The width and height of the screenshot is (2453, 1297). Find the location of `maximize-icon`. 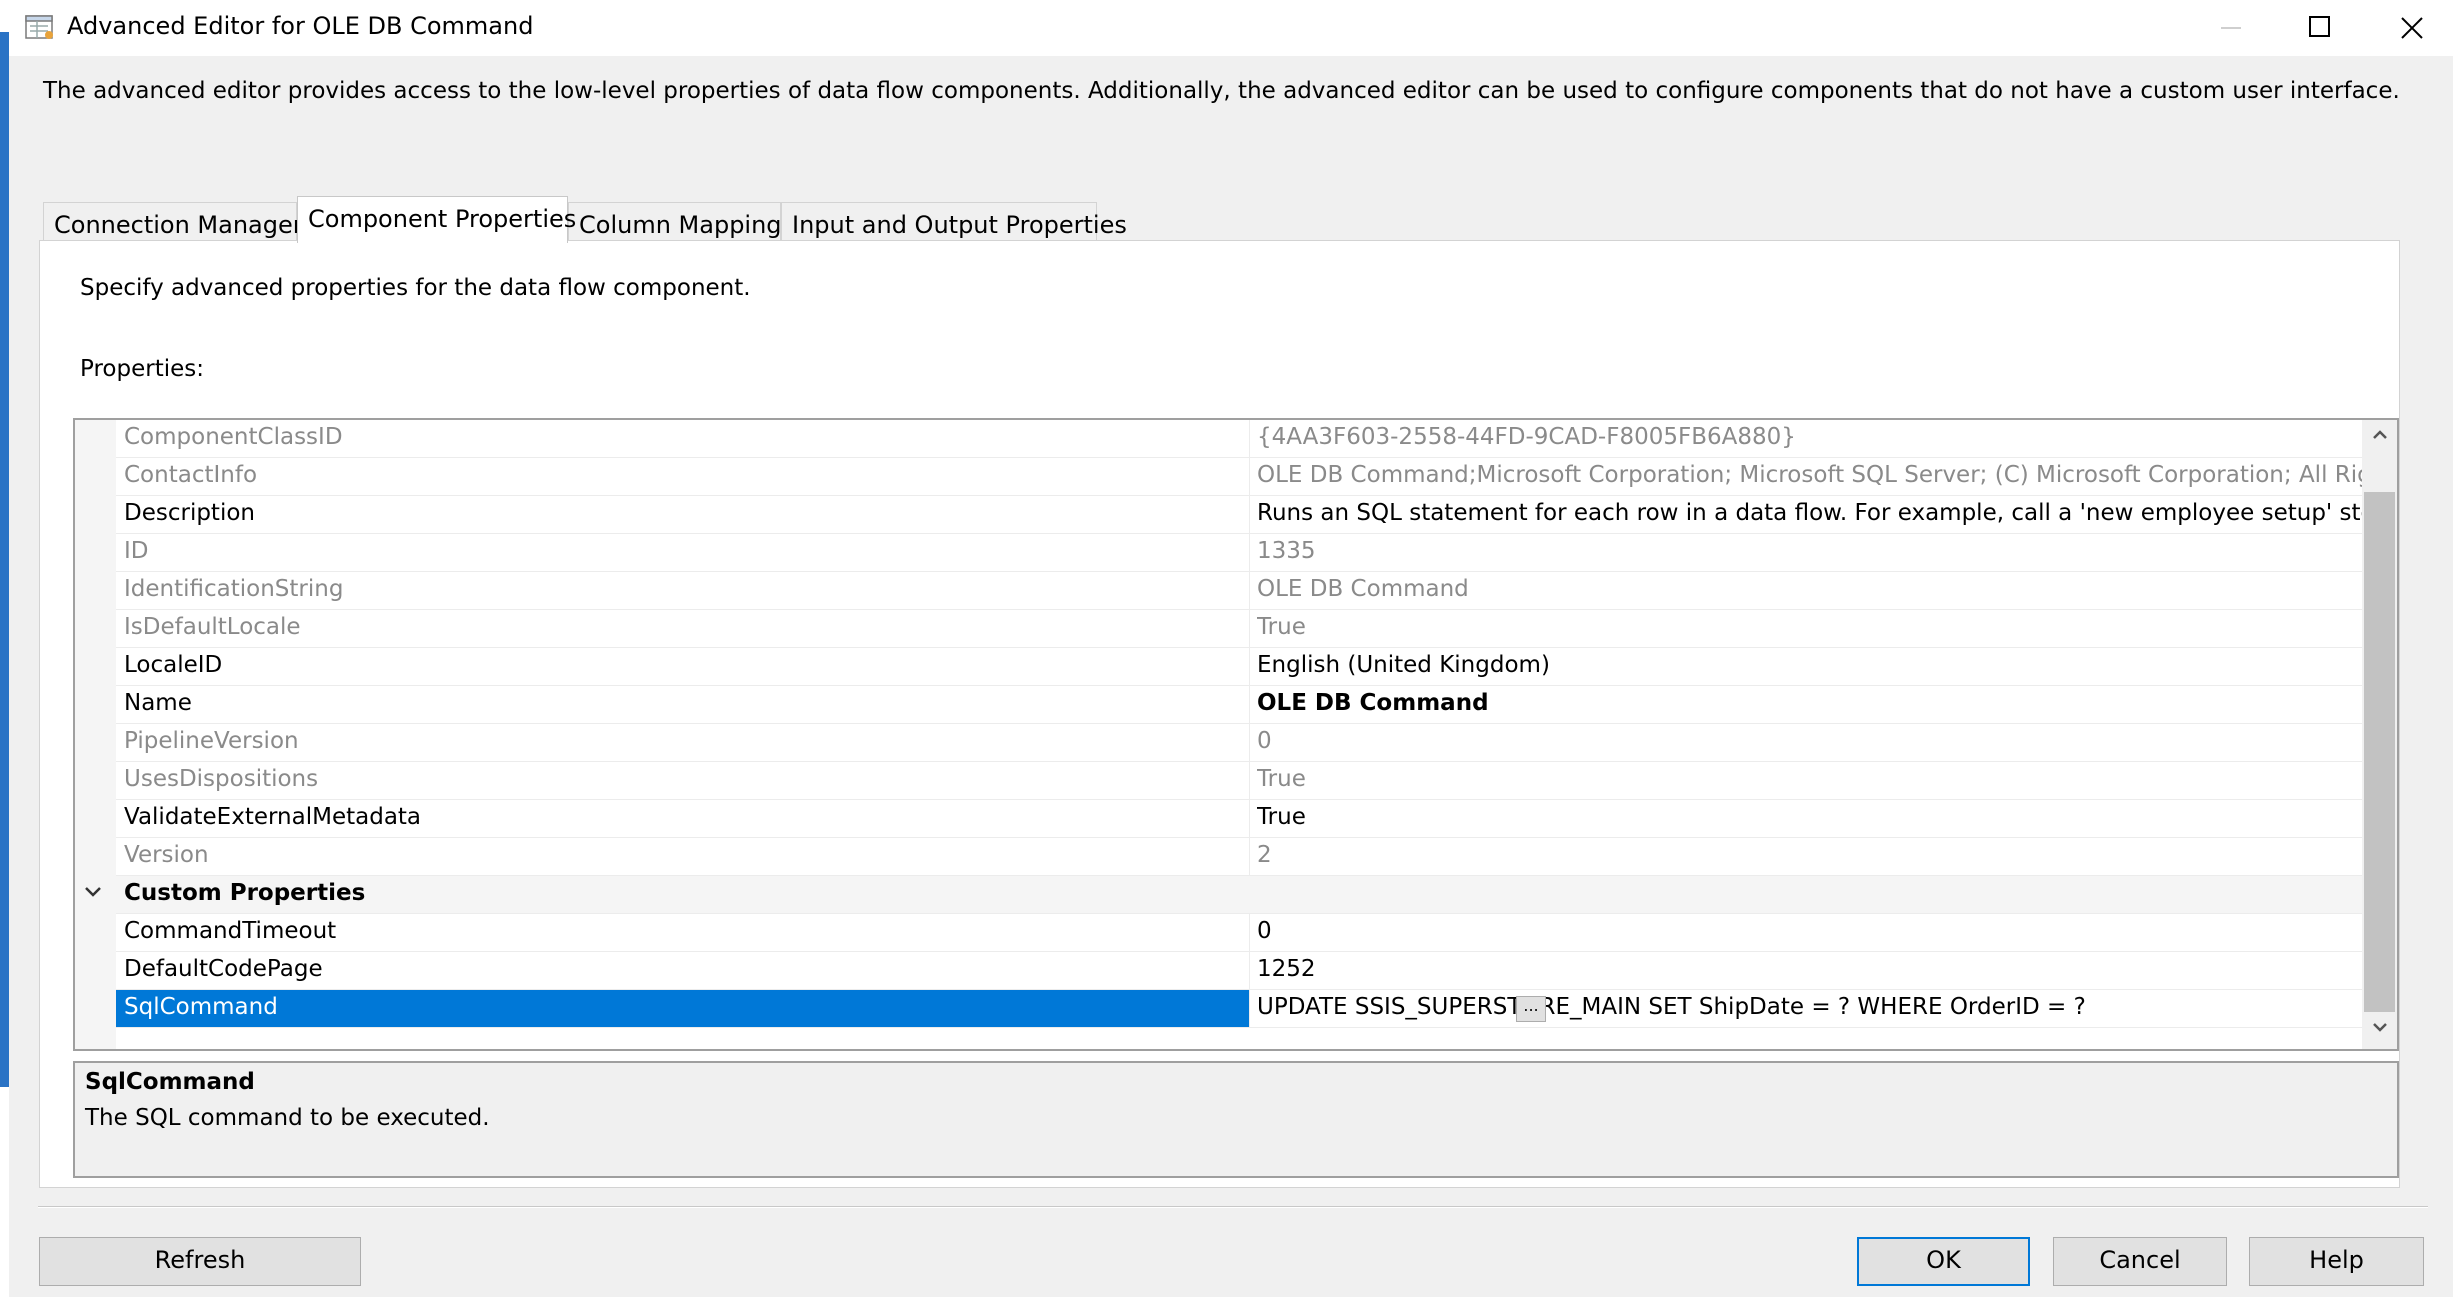

maximize-icon is located at coordinates (2319, 26).